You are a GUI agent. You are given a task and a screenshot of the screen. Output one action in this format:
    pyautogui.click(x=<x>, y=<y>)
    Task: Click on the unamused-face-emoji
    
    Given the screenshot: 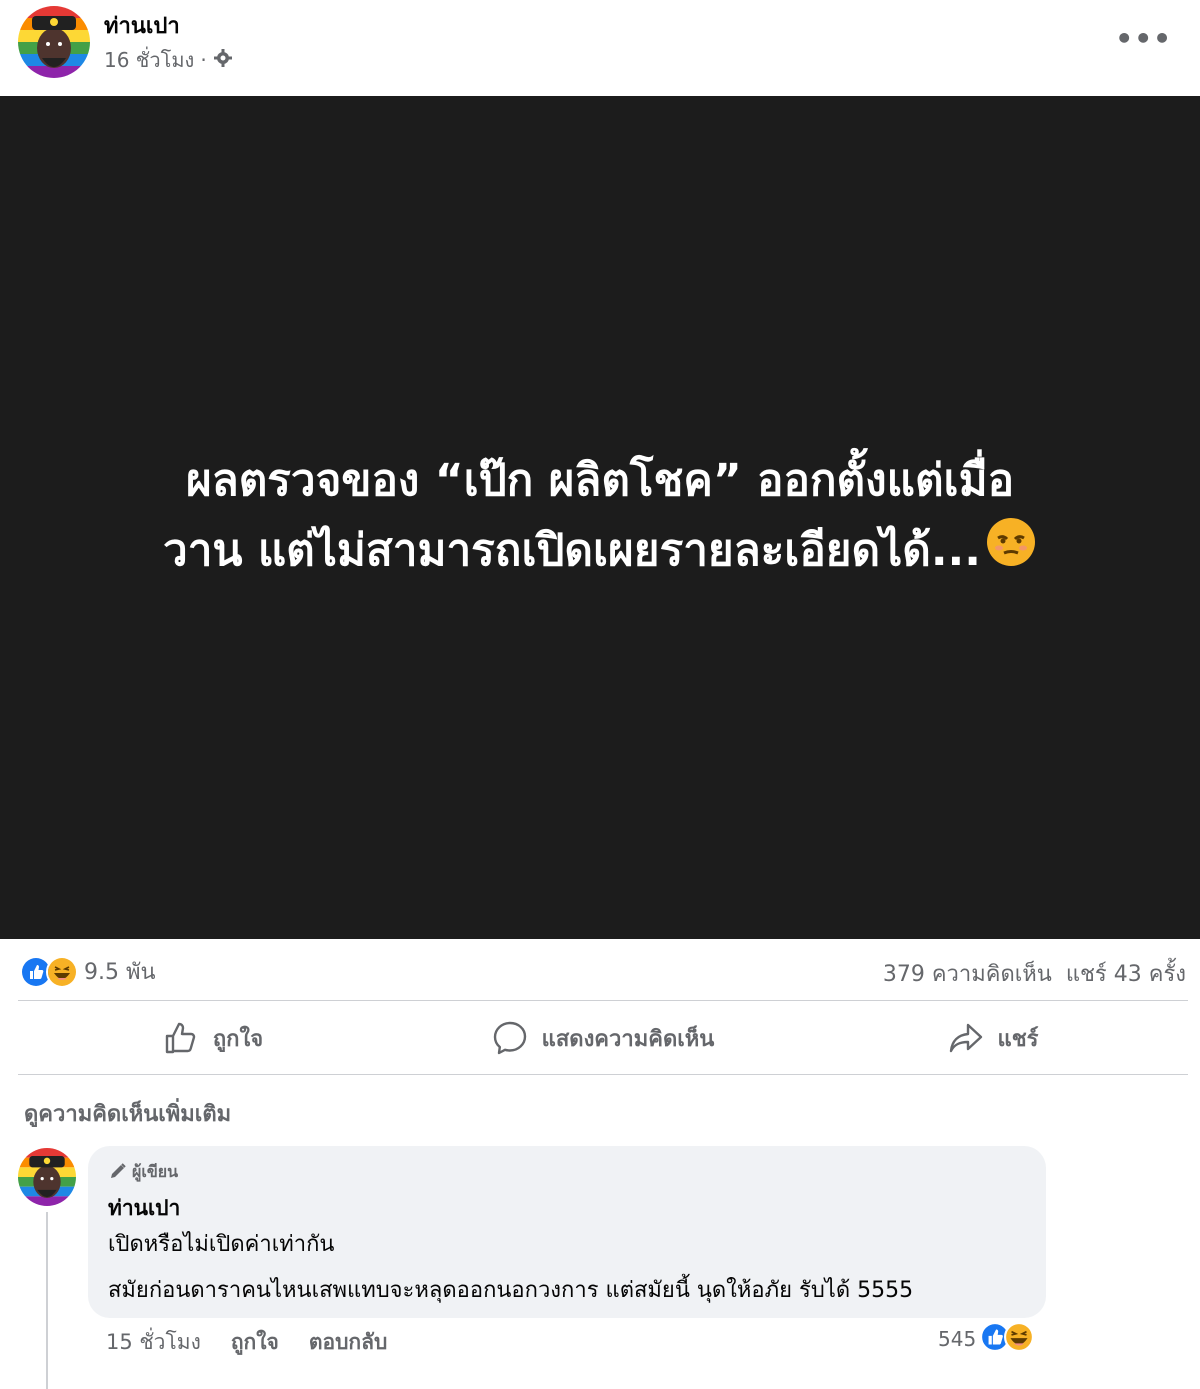 What is the action you would take?
    pyautogui.click(x=1011, y=552)
    